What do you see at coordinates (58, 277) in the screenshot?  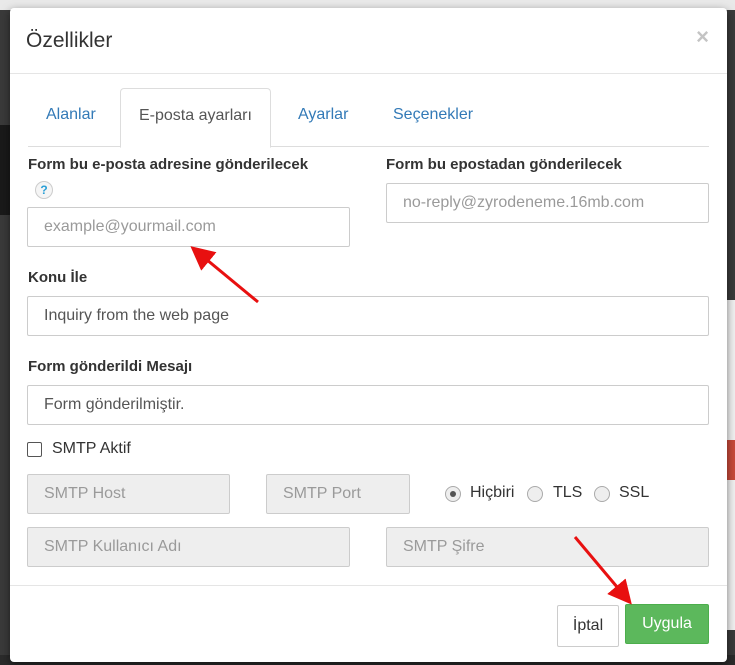 I see `subject-label: Konu İle` at bounding box center [58, 277].